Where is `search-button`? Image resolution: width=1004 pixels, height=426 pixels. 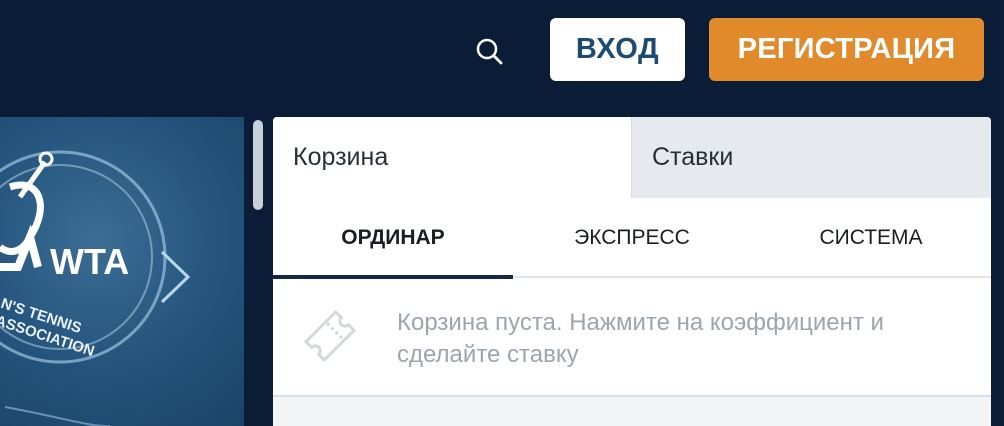 search-button is located at coordinates (490, 52).